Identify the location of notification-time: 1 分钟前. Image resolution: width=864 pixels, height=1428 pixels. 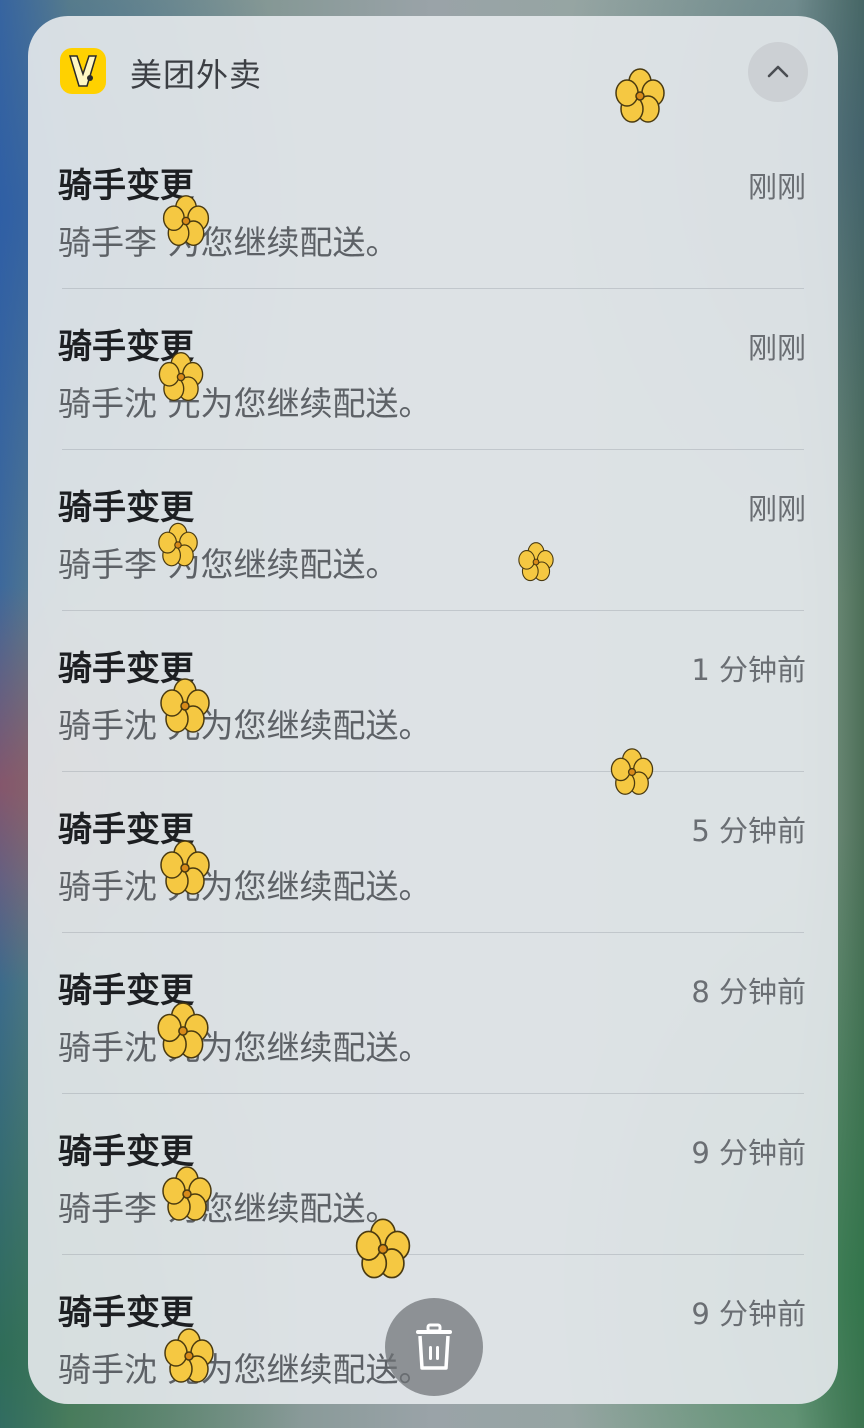
(748, 670).